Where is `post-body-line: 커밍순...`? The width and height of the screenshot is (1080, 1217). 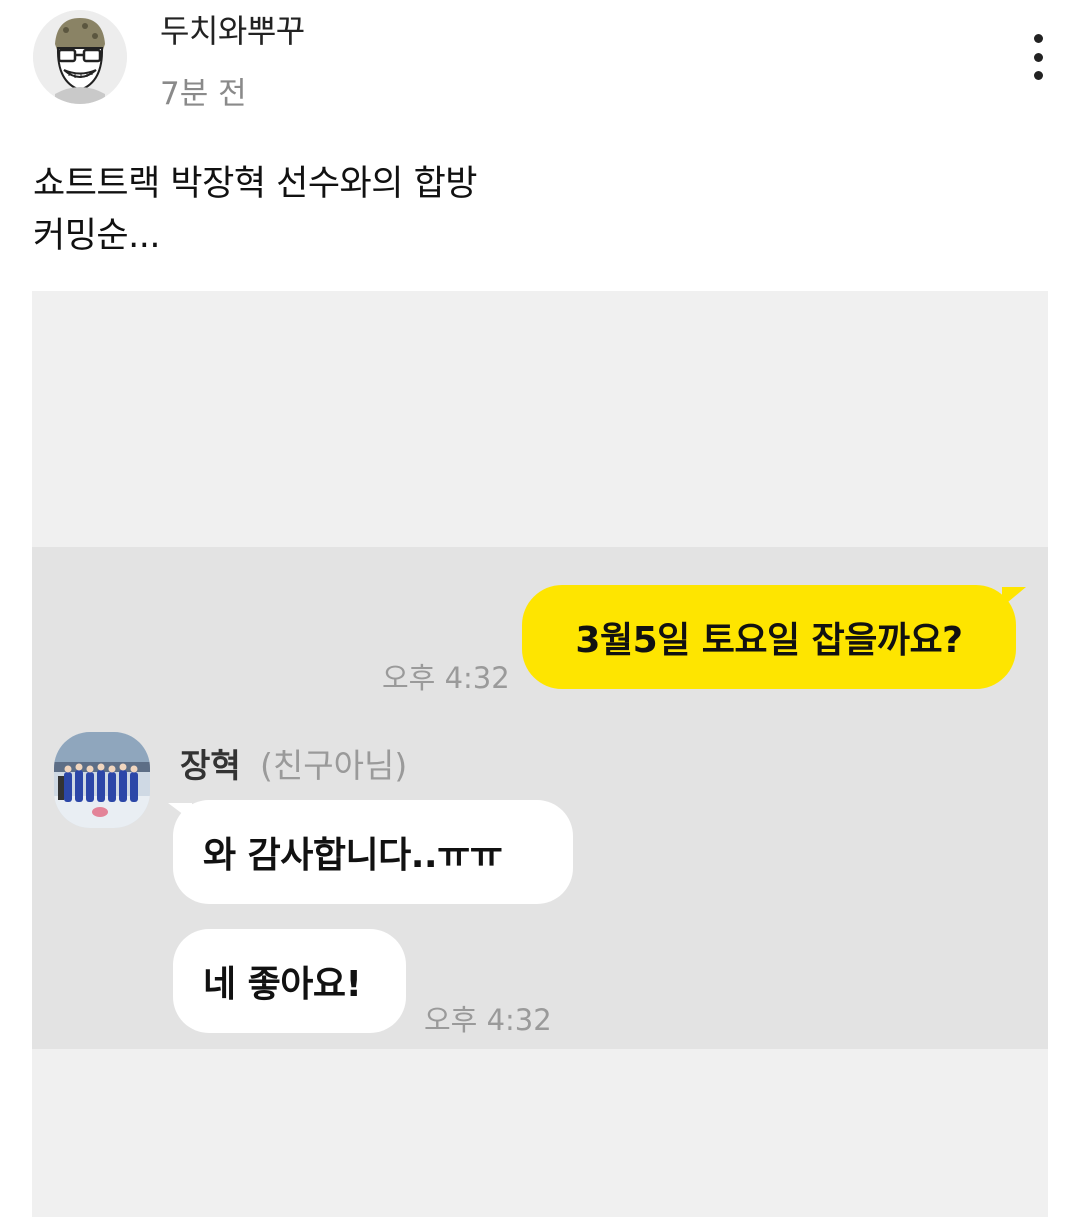
post-body-line: 커밍순... is located at coordinates (96, 236).